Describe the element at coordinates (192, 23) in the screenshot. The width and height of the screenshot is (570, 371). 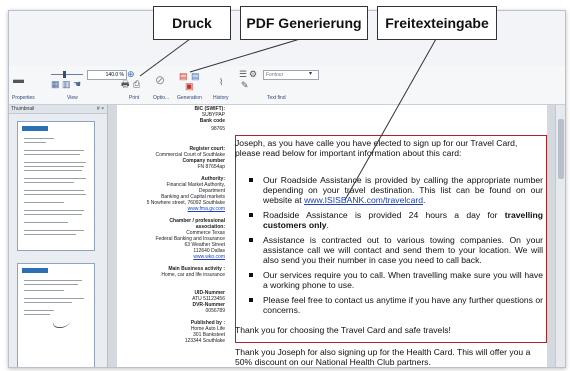
I see `callout-print: Druck` at that location.